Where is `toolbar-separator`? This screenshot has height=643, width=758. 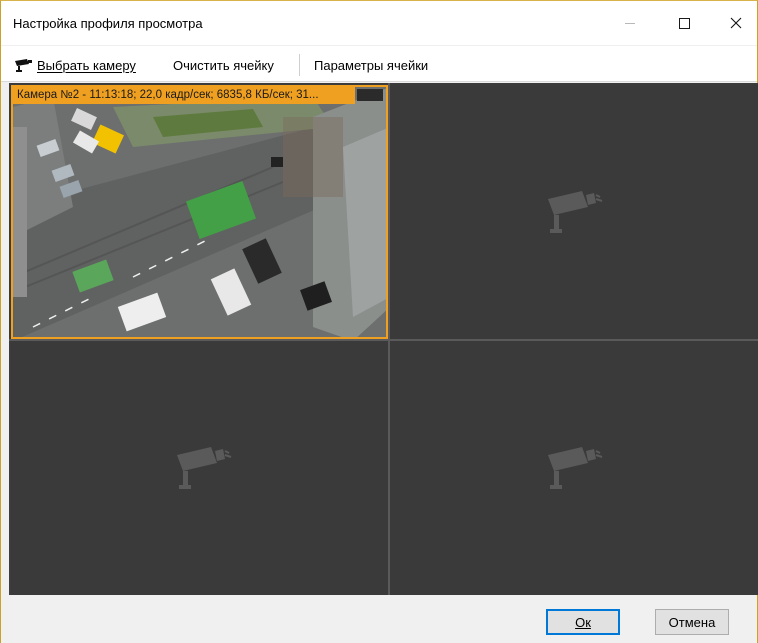 toolbar-separator is located at coordinates (299, 65).